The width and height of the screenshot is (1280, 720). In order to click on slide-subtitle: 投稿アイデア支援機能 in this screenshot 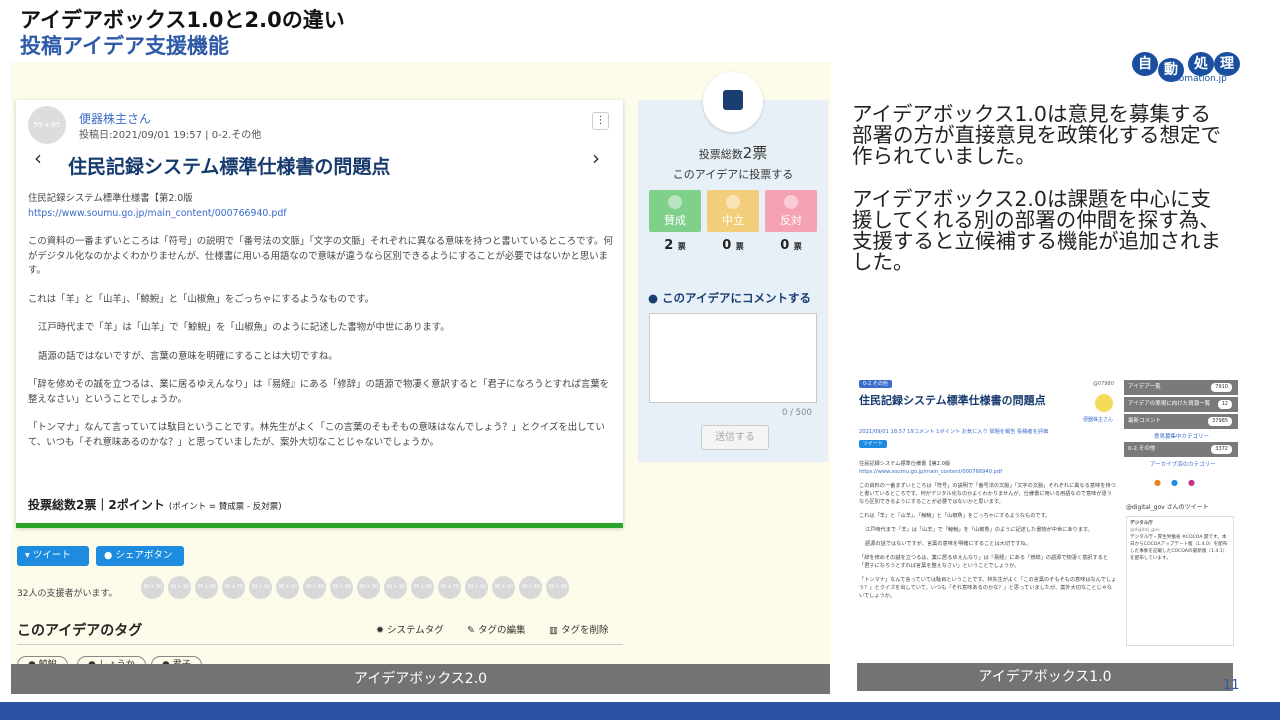, I will do `click(124, 46)`.